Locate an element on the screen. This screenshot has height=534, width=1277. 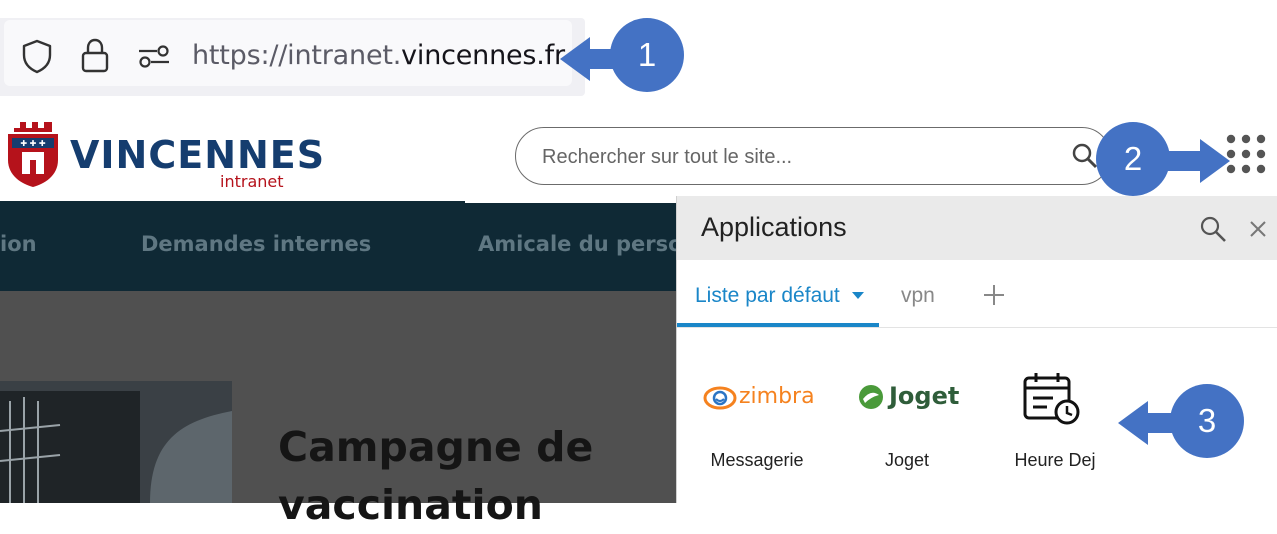
url-text: https://intranet.vincennes.fr is located at coordinates (378, 55).